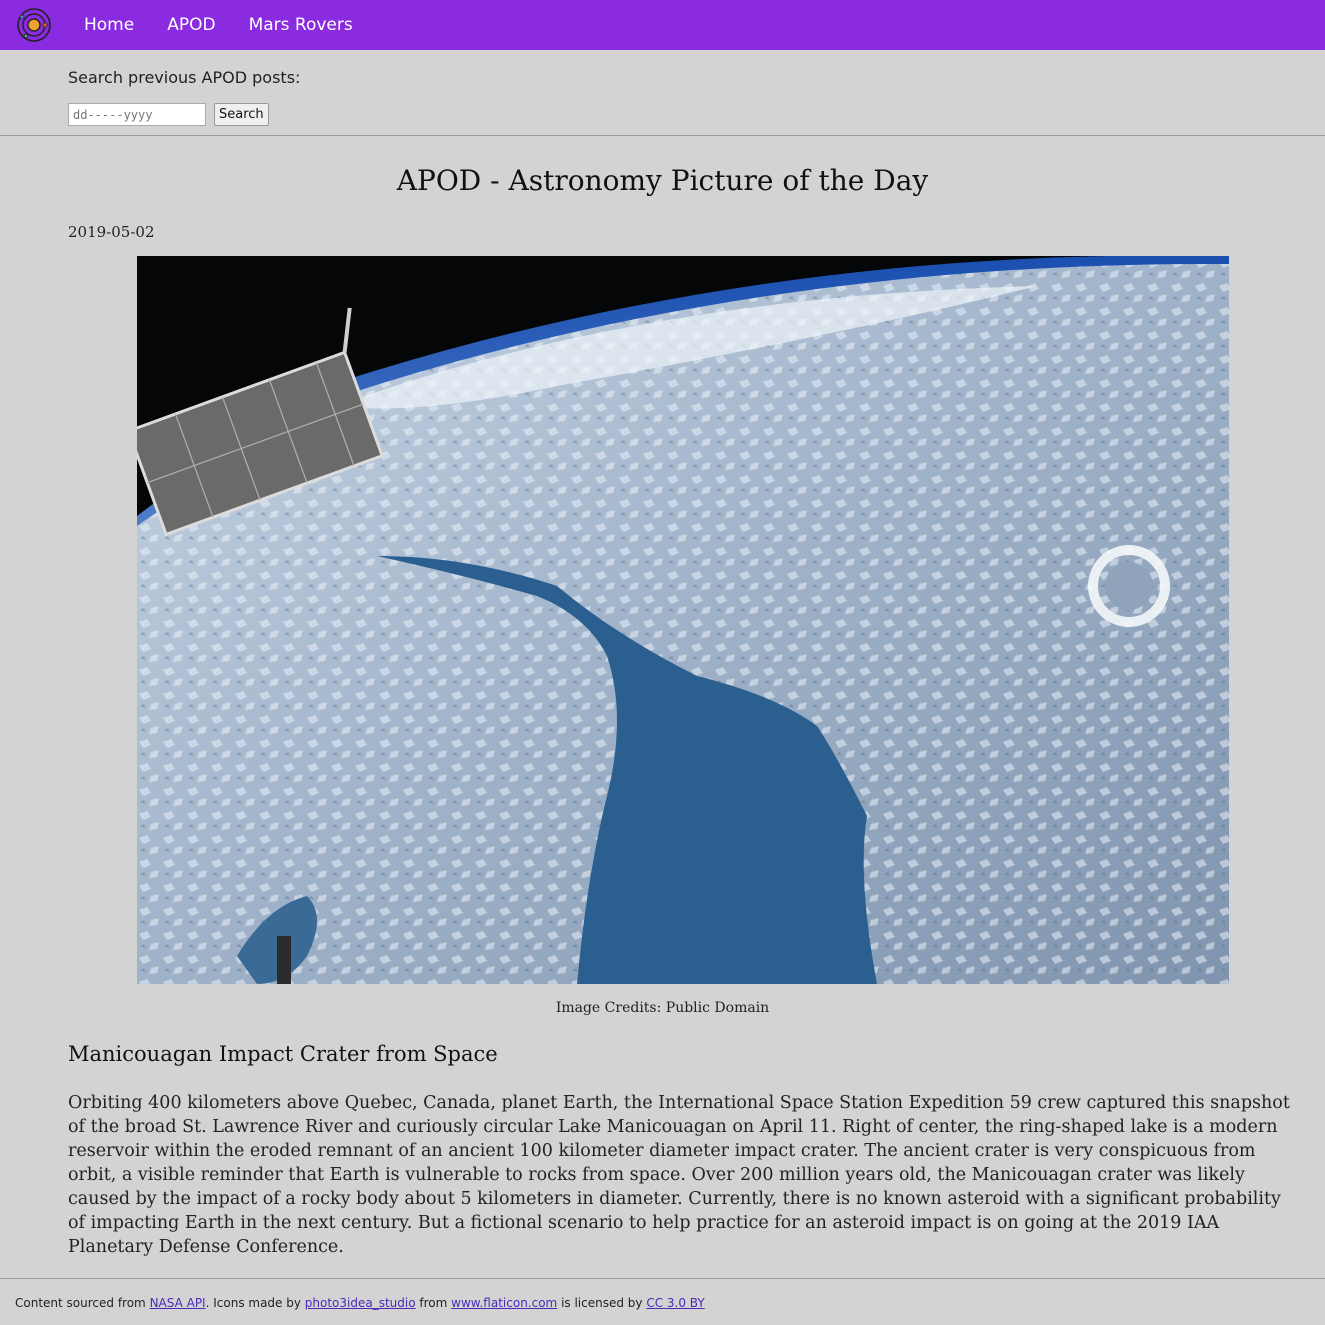 This screenshot has width=1325, height=1325. What do you see at coordinates (184, 77) in the screenshot?
I see `search-label: Search previous APOD posts:` at bounding box center [184, 77].